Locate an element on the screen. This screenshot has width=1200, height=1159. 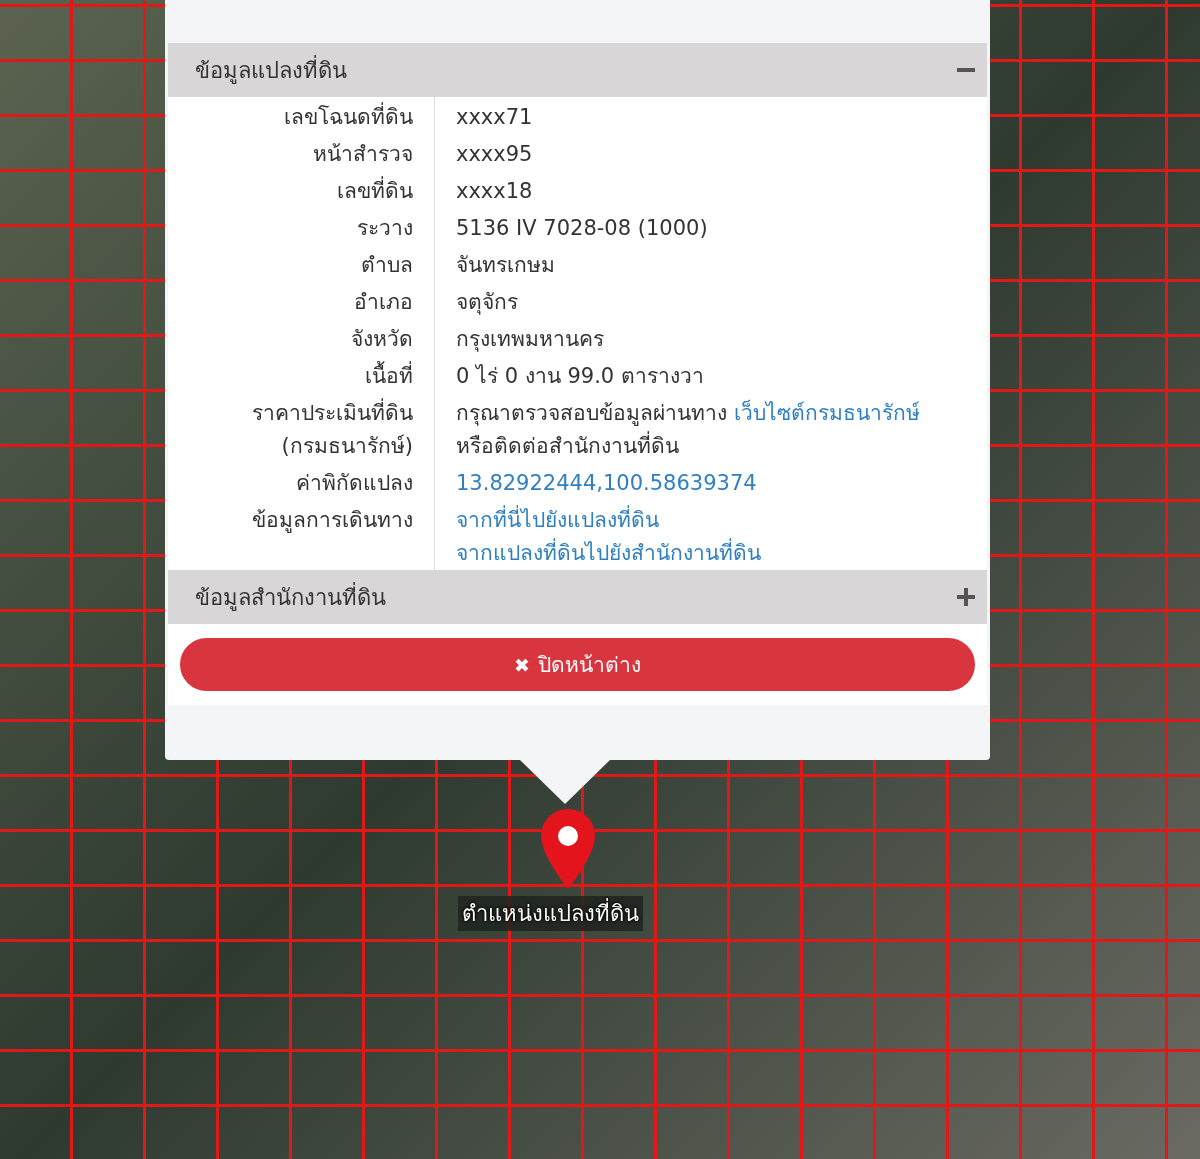
field-label: เนื้อที่ is located at coordinates (389, 376).